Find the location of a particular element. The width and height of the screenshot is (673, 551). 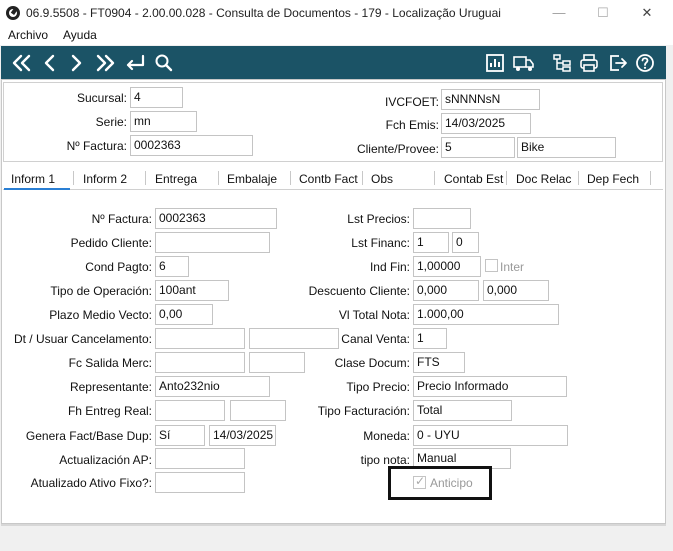

serie-field: mn is located at coordinates (163, 121).